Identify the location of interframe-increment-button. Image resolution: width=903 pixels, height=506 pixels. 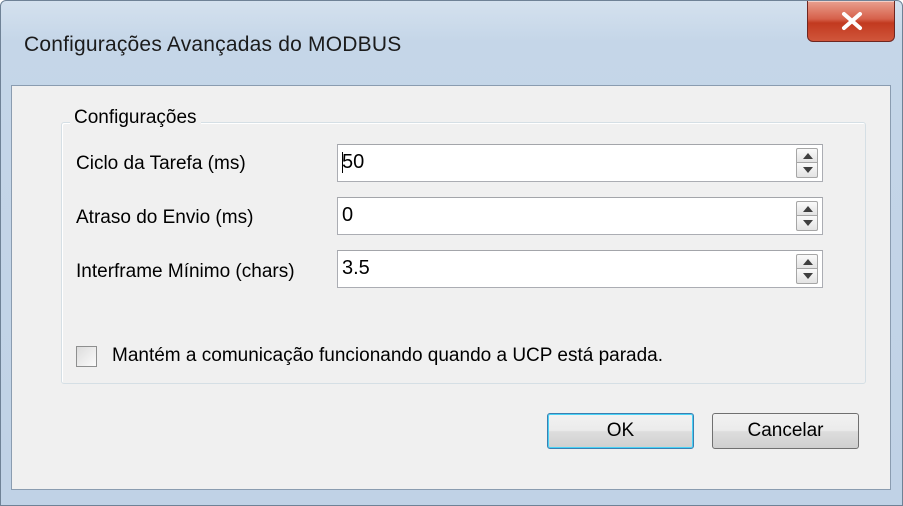
(807, 261).